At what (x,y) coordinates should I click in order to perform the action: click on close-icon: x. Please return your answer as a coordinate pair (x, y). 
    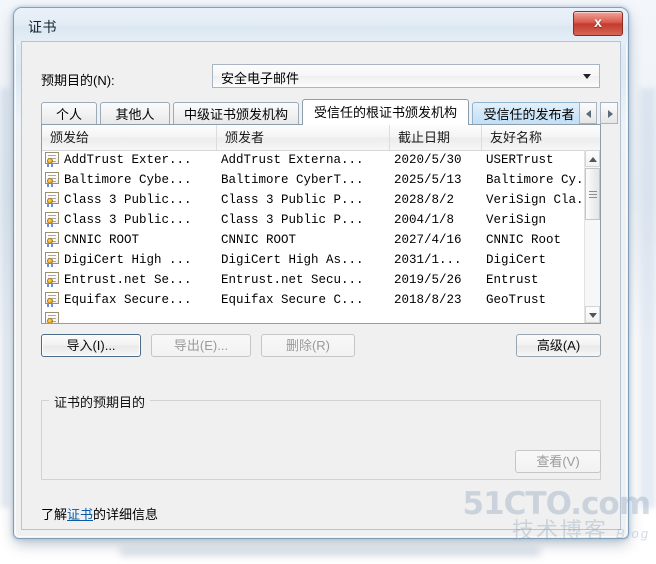
    Looking at the image, I should click on (598, 22).